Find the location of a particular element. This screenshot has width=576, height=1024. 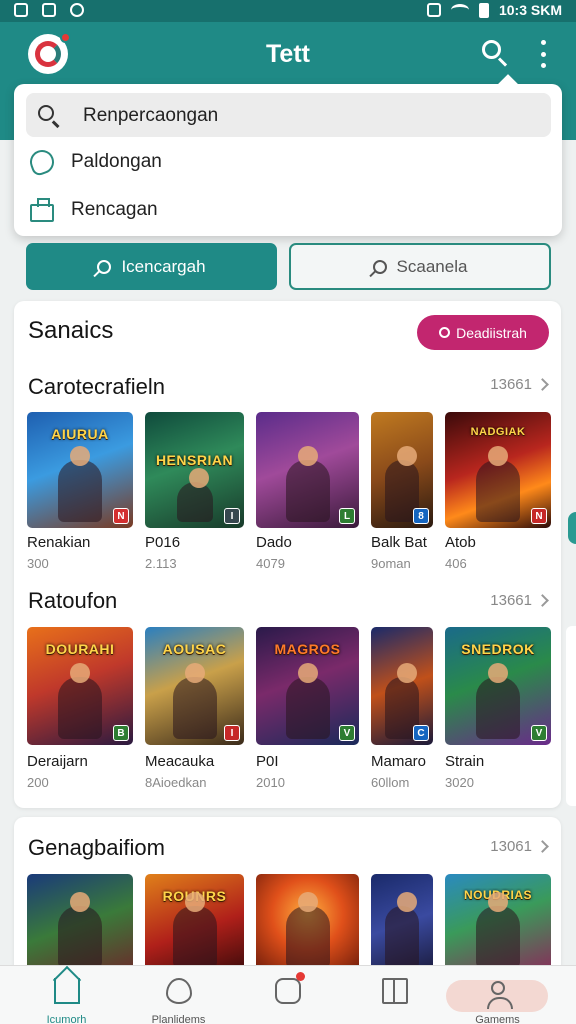

game-meta: 200 is located at coordinates (38, 782).